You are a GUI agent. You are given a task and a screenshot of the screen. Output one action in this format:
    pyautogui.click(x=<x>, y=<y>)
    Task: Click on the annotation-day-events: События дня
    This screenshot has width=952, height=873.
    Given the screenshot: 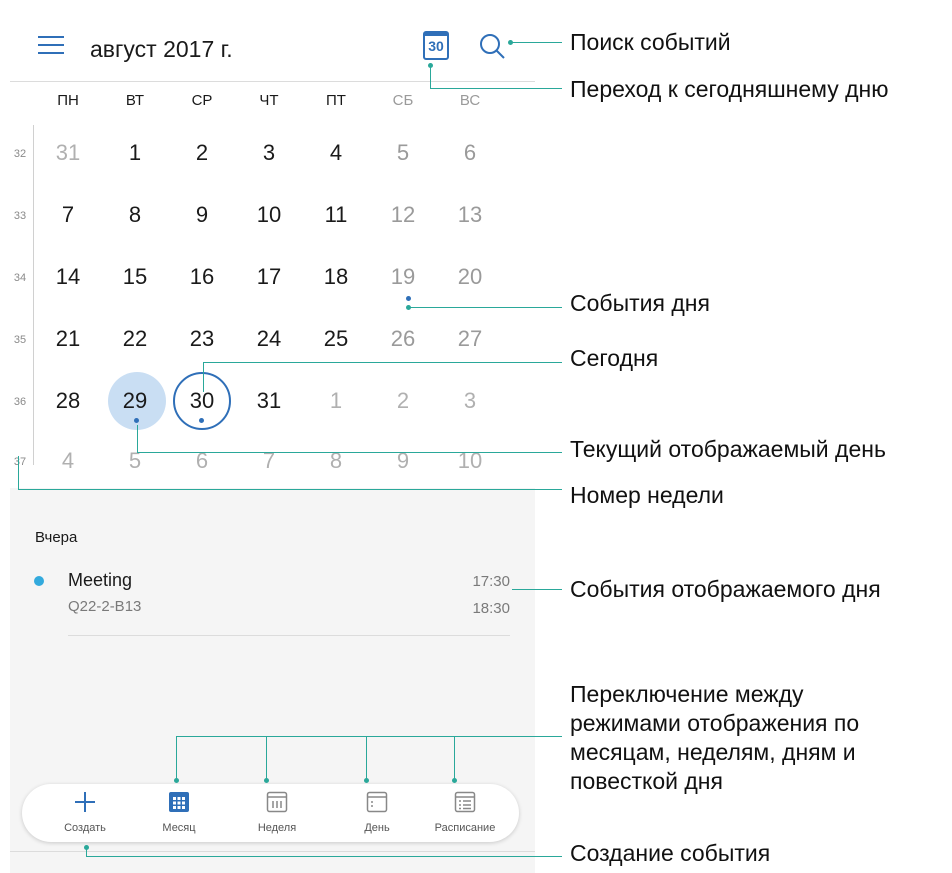 What is the action you would take?
    pyautogui.click(x=640, y=303)
    